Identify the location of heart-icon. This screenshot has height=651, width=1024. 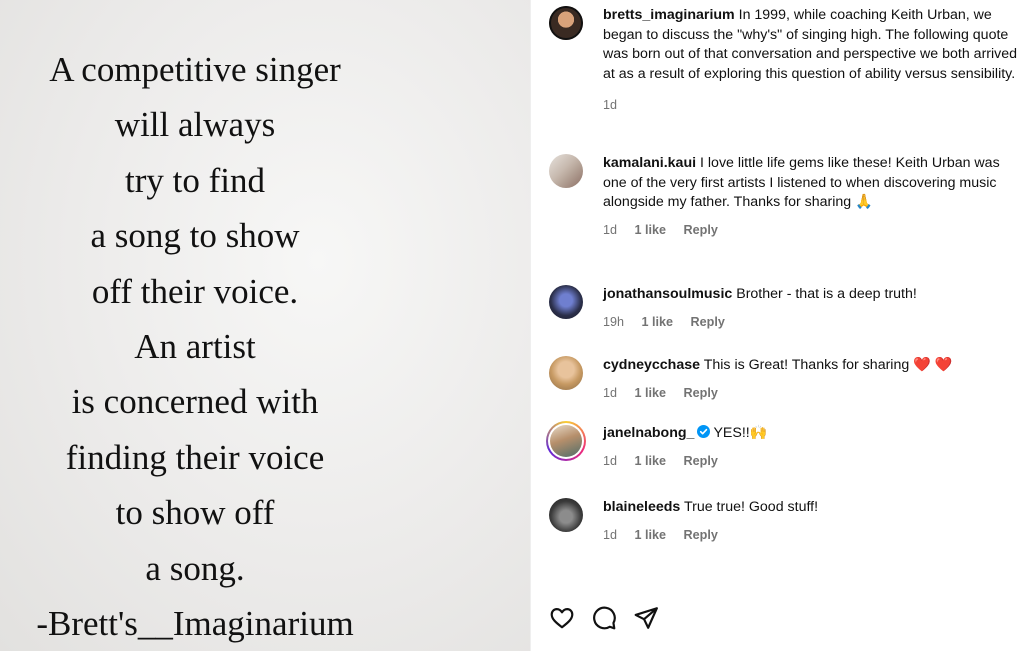
(562, 618).